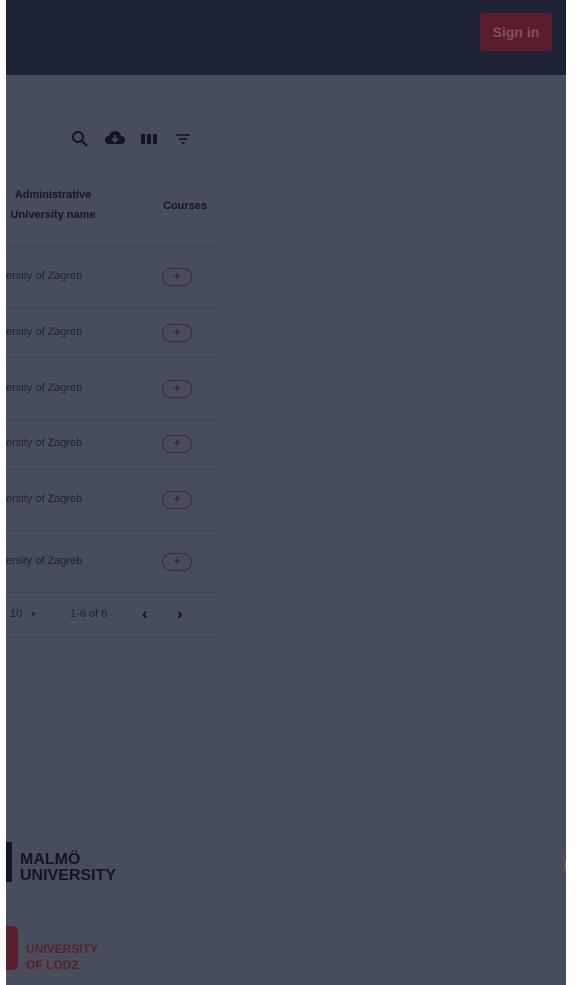  What do you see at coordinates (16, 614) in the screenshot?
I see `rows-per-page-value: 10` at bounding box center [16, 614].